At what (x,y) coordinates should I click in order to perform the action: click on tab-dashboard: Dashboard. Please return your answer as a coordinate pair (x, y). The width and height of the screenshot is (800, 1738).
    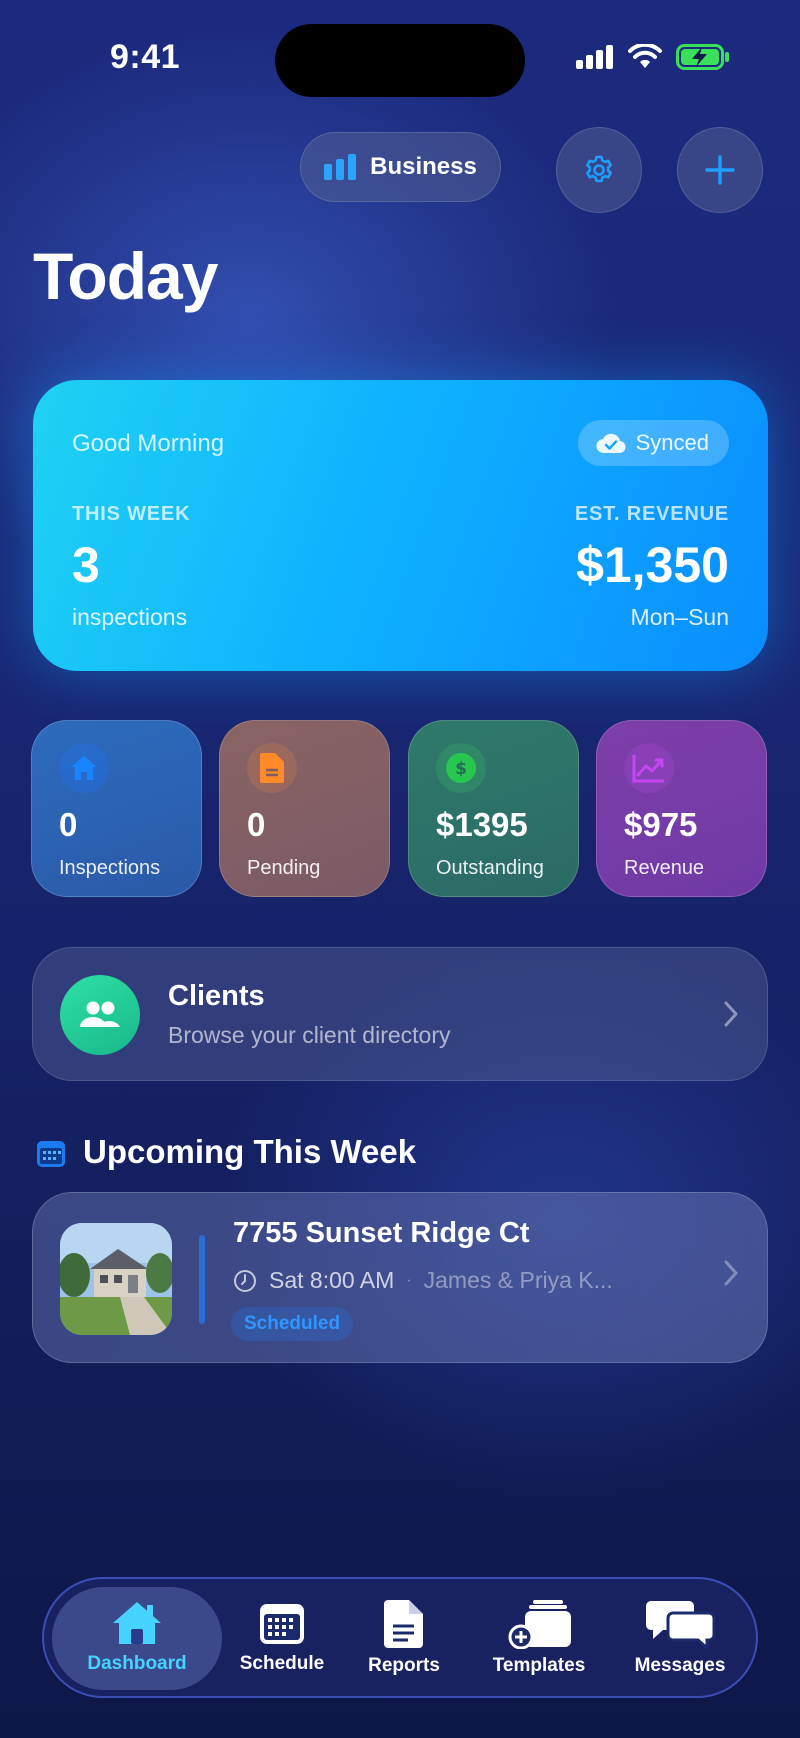
    Looking at the image, I should click on (137, 1639).